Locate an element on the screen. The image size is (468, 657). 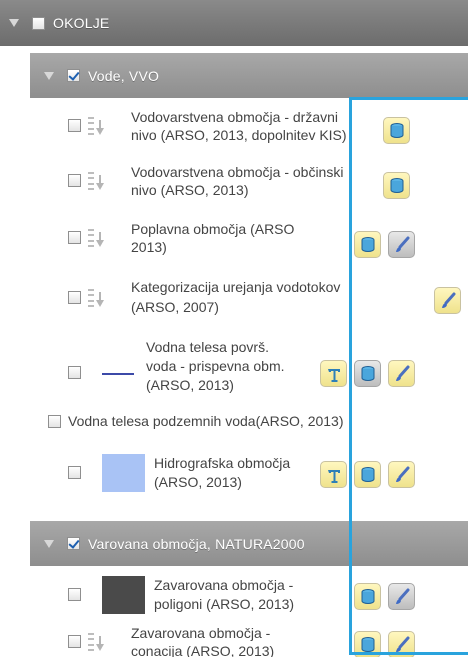
subgroup-label: Vode, VVO is located at coordinates (124, 75).